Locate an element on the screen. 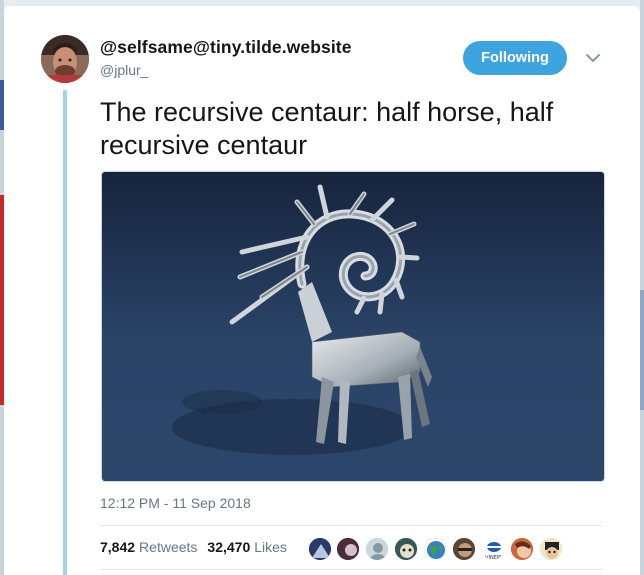 The width and height of the screenshot is (644, 575). likes-label: Likes is located at coordinates (270, 547).